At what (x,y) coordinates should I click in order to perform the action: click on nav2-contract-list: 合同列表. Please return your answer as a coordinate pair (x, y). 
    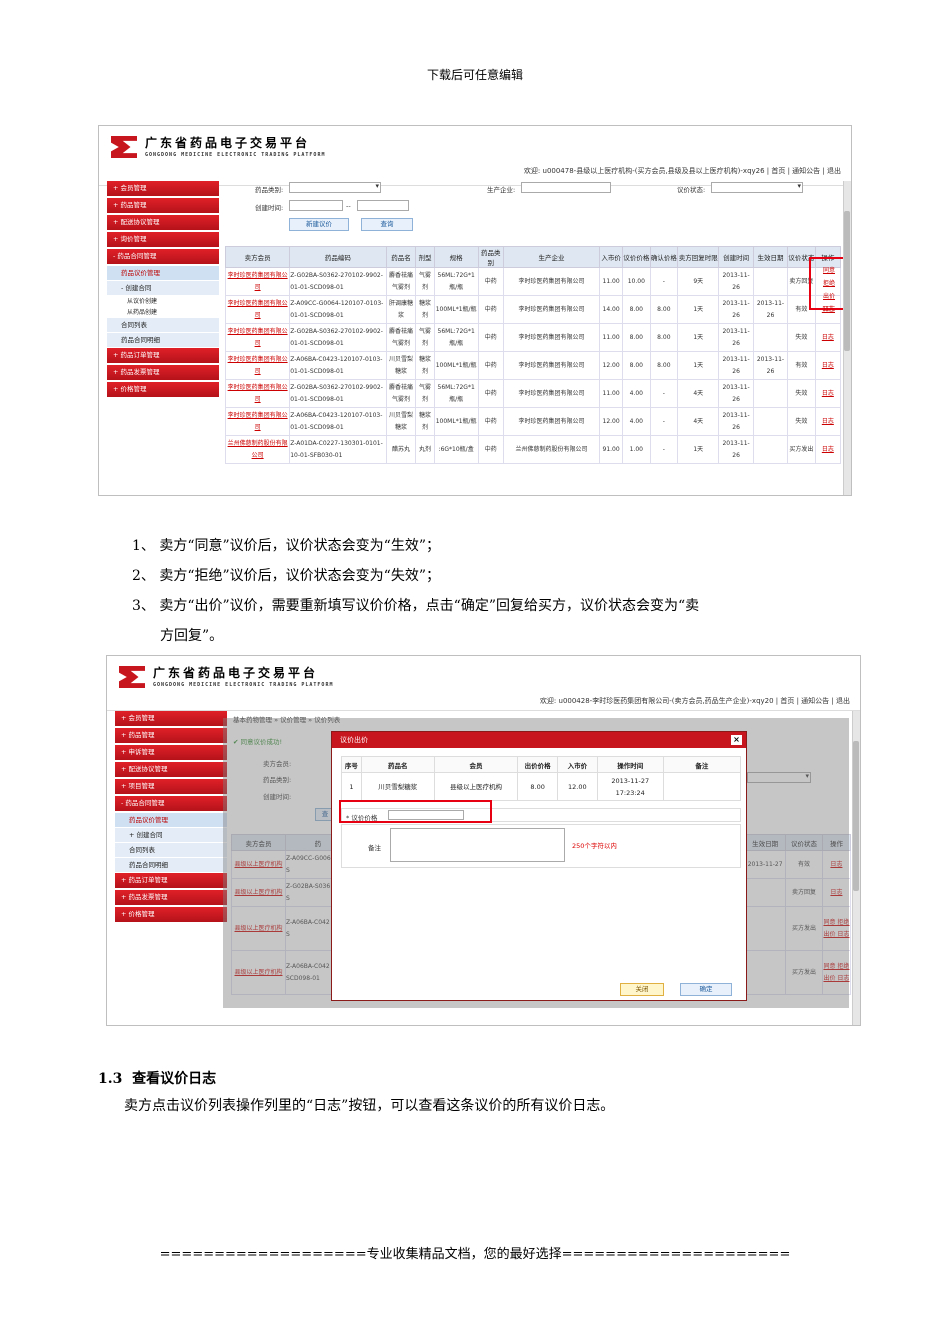
    Looking at the image, I should click on (171, 850).